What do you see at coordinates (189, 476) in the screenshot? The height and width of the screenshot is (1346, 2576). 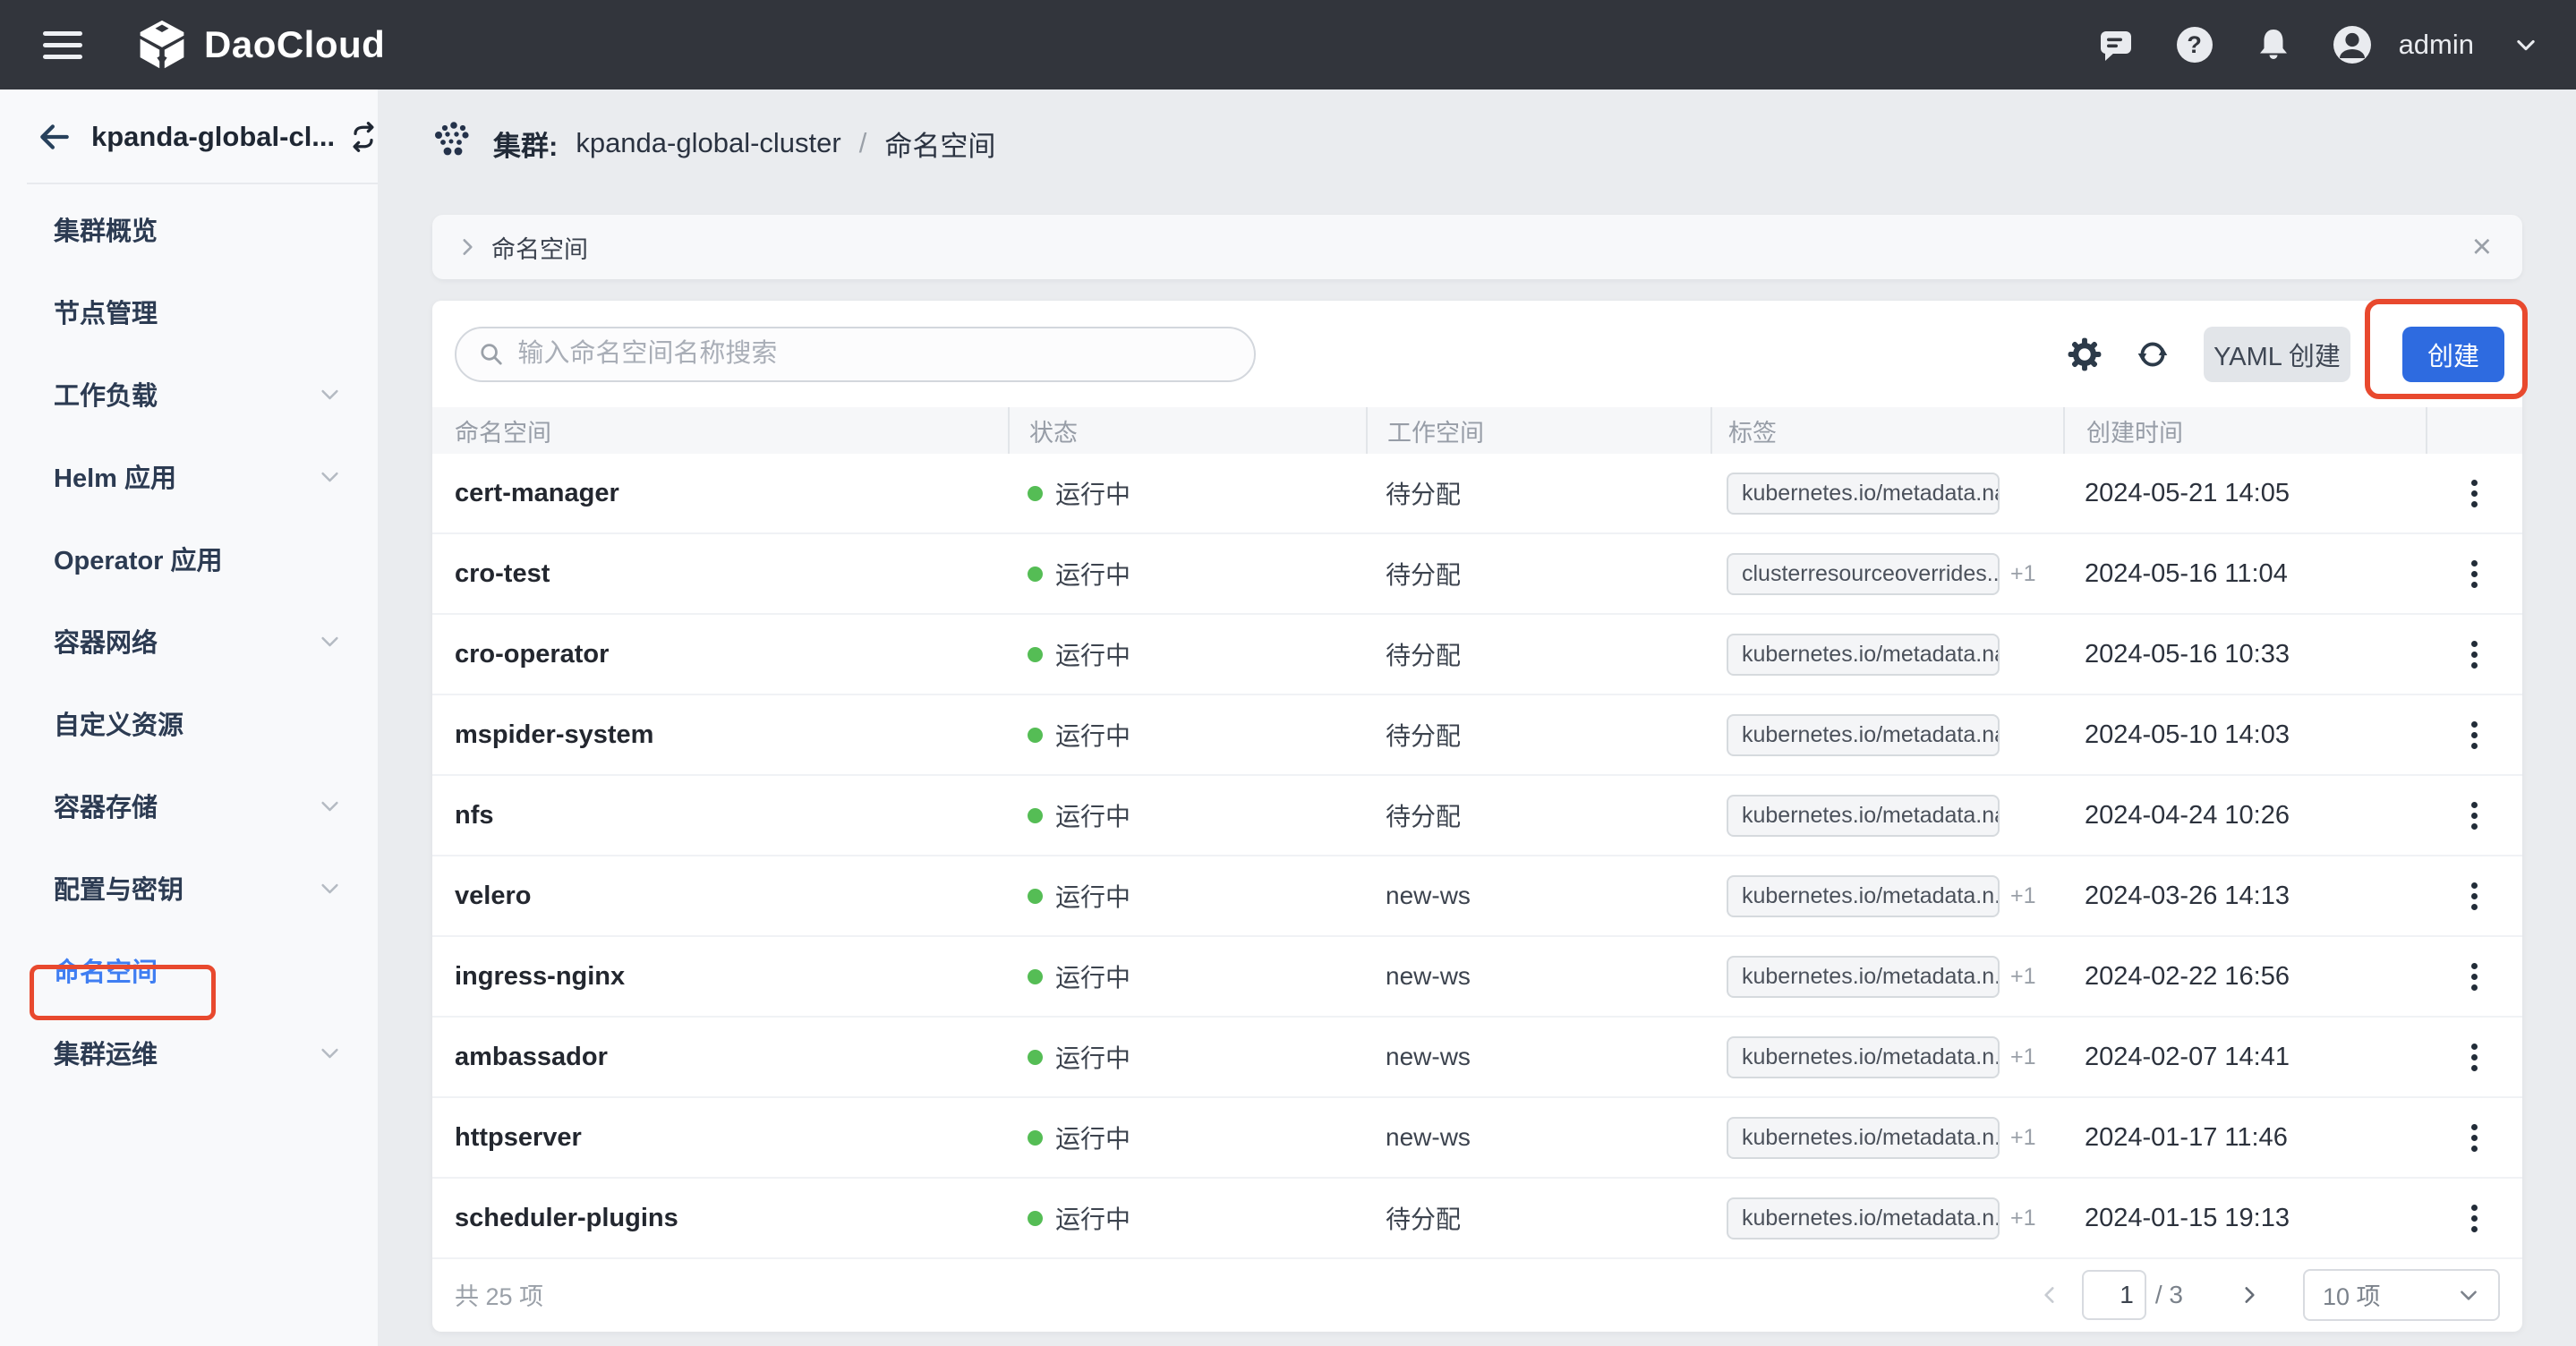 I see `sidebar-item-helm-apps: Helm 应用` at bounding box center [189, 476].